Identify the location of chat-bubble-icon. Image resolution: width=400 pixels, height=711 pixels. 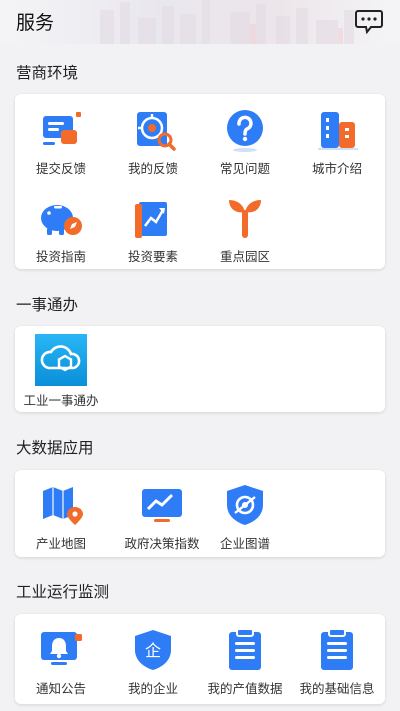
(369, 22).